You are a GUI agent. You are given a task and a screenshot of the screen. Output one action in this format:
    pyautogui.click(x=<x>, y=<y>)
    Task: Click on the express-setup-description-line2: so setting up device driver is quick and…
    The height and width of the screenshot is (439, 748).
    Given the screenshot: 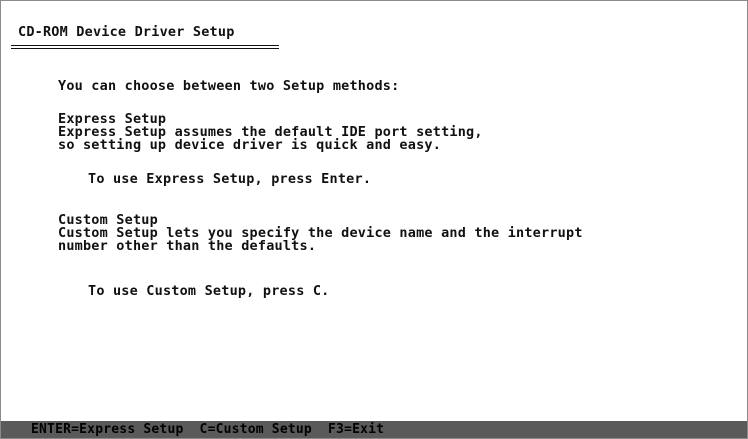 What is the action you would take?
    pyautogui.click(x=250, y=145)
    